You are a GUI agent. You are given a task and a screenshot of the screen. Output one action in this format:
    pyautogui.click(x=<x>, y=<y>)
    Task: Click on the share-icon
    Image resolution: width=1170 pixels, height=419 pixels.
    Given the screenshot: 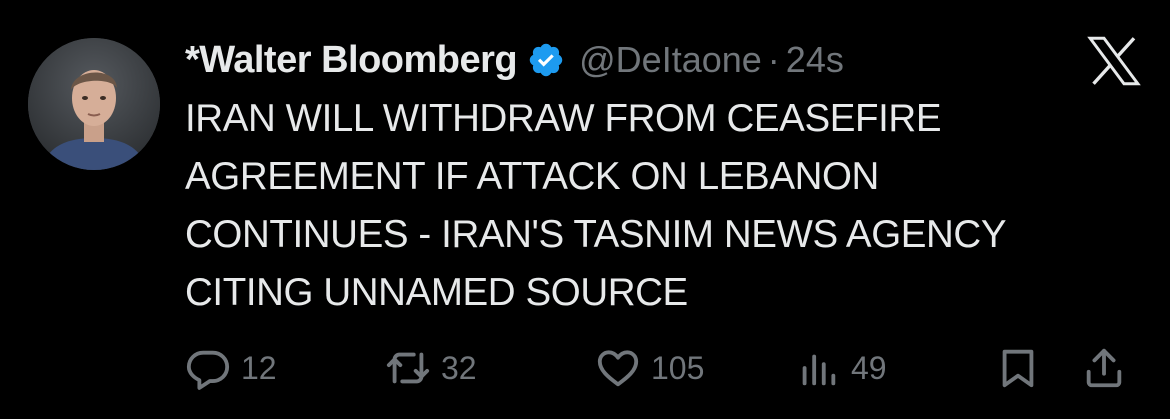 What is the action you would take?
    pyautogui.click(x=1104, y=368)
    